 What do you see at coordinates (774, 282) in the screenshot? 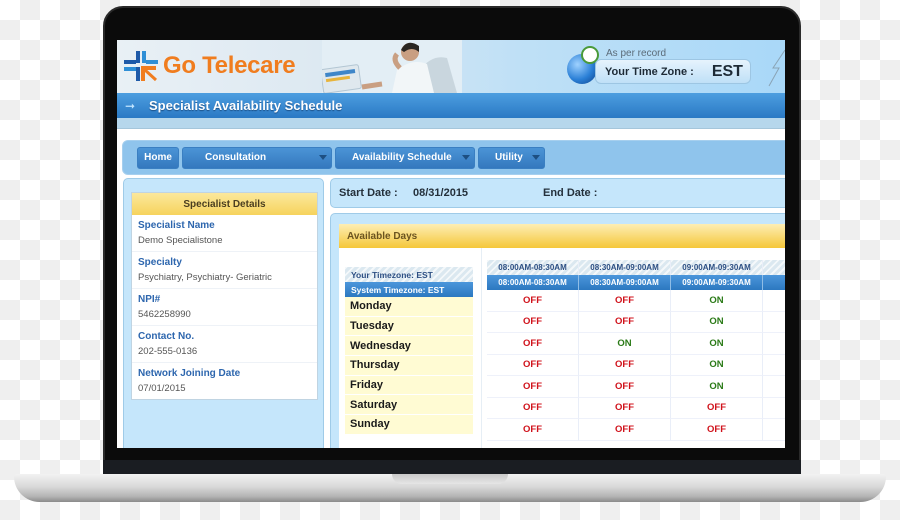
I see `slot-header-system-tz: 09` at bounding box center [774, 282].